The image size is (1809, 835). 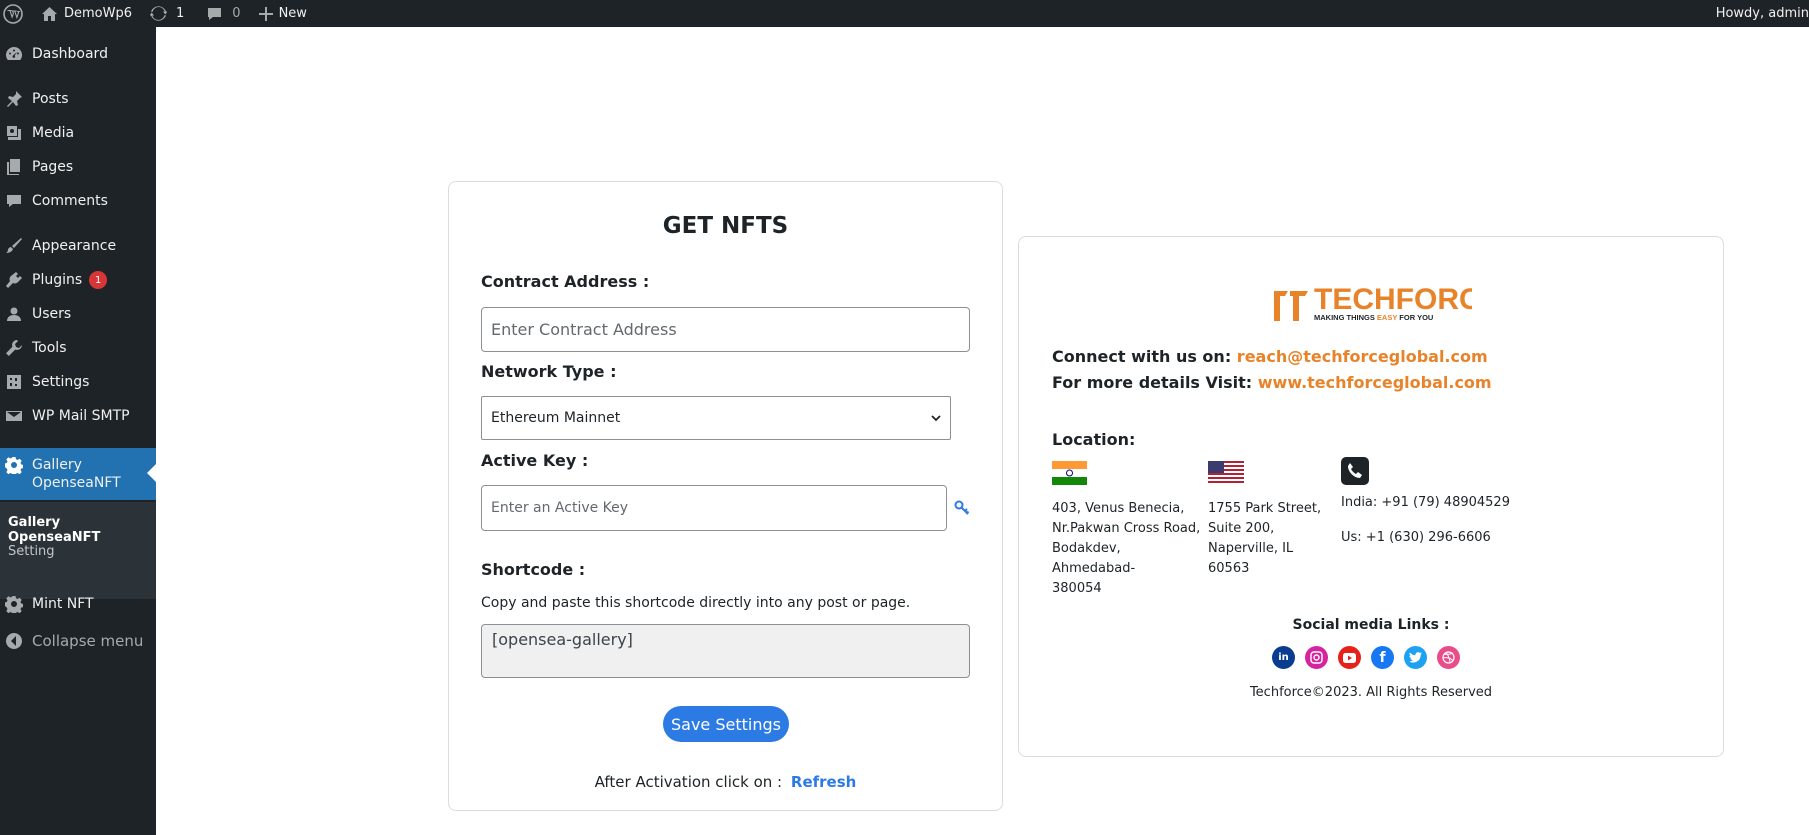 I want to click on shortcode-label: Shortcode :, so click(x=533, y=569).